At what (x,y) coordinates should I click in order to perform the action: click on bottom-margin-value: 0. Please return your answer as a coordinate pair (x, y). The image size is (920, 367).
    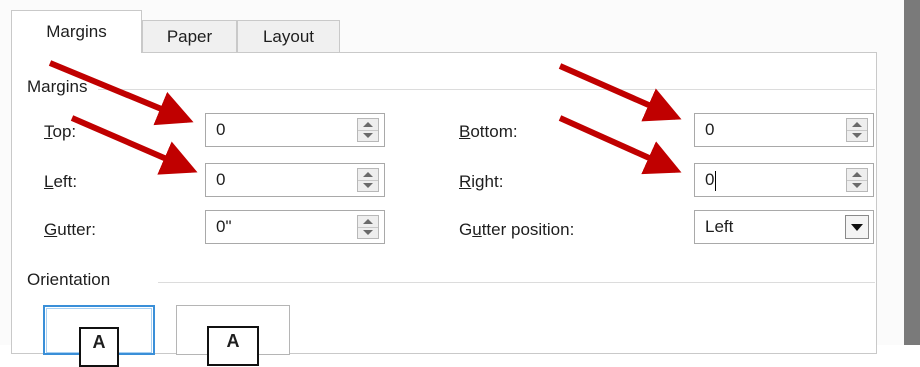
    Looking at the image, I should click on (710, 129).